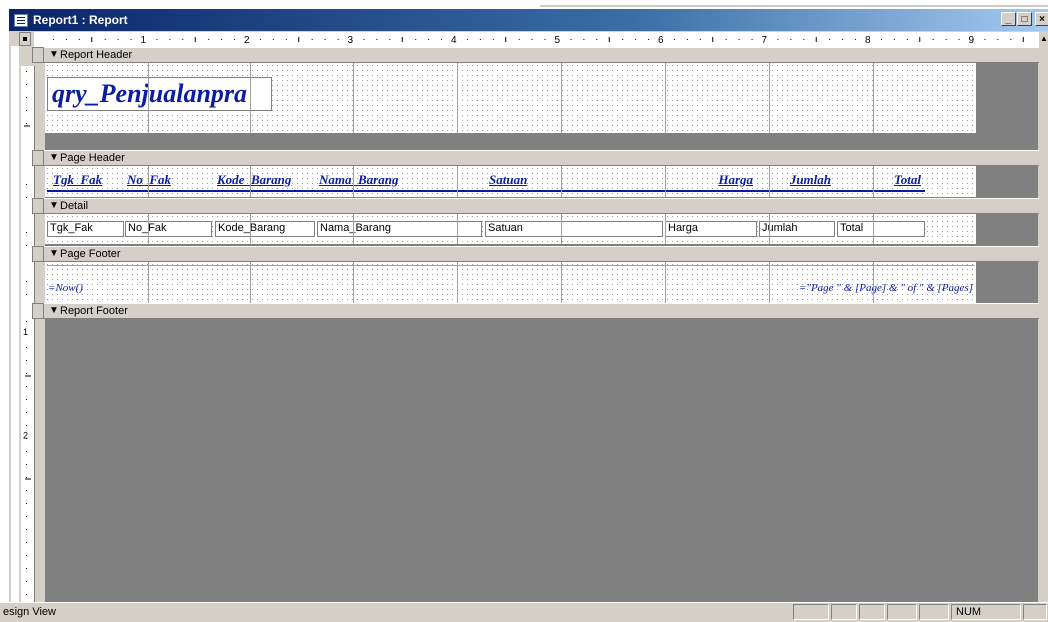 This screenshot has width=1048, height=622. I want to click on report-title-label: qry_Penjualanpra, so click(159, 94).